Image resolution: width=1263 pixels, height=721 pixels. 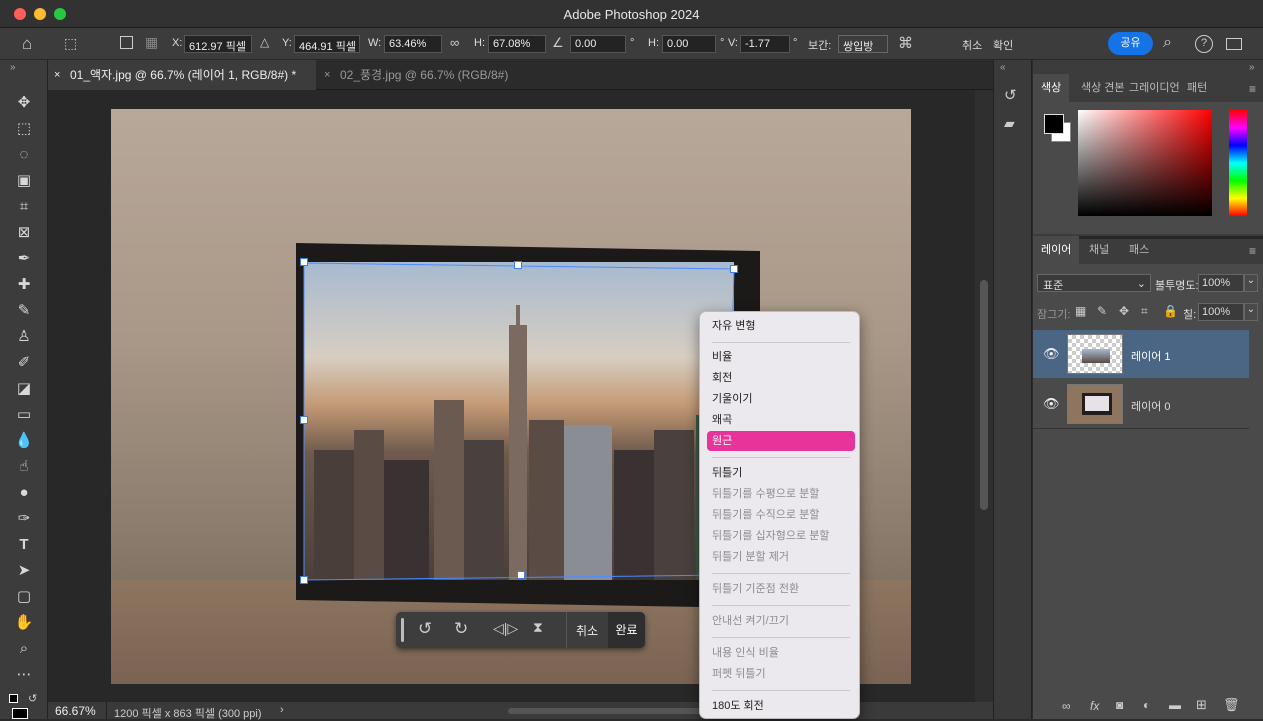 What do you see at coordinates (626, 630) in the screenshot?
I see `control-done-button: 완료` at bounding box center [626, 630].